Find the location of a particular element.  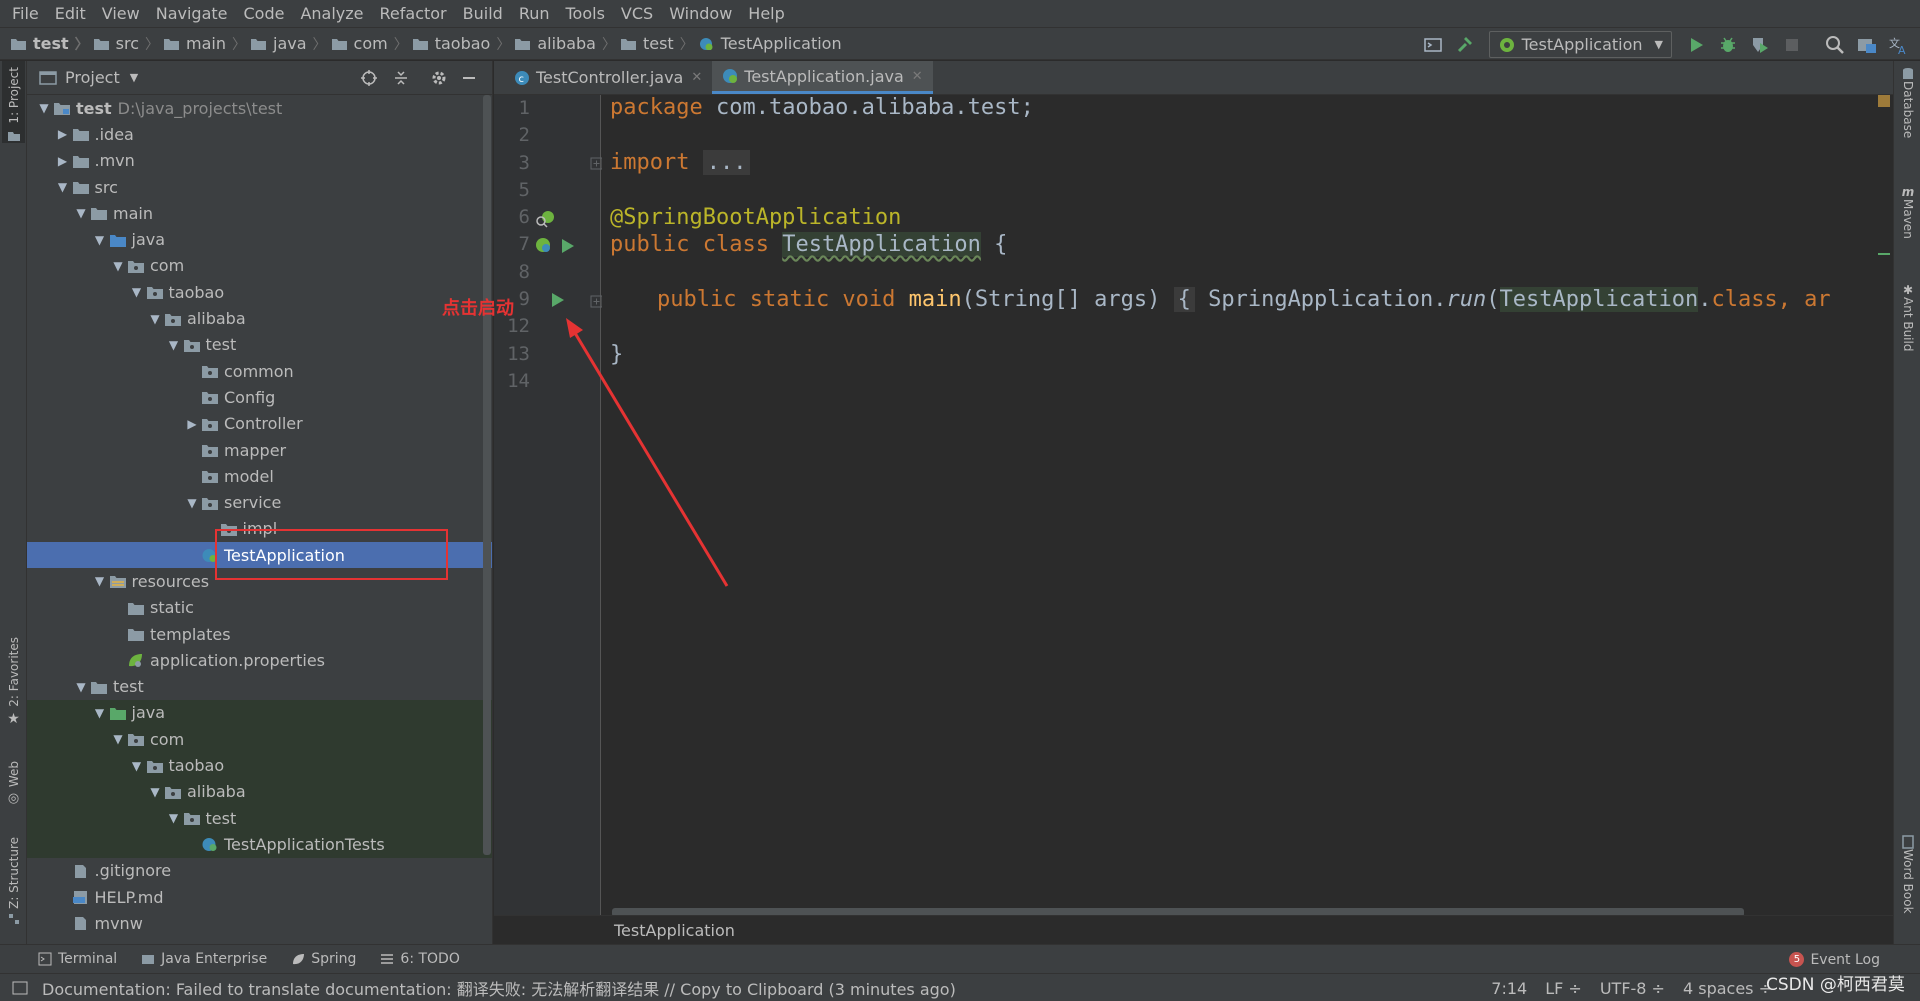

caret-position: 7:14 is located at coordinates (1509, 988).